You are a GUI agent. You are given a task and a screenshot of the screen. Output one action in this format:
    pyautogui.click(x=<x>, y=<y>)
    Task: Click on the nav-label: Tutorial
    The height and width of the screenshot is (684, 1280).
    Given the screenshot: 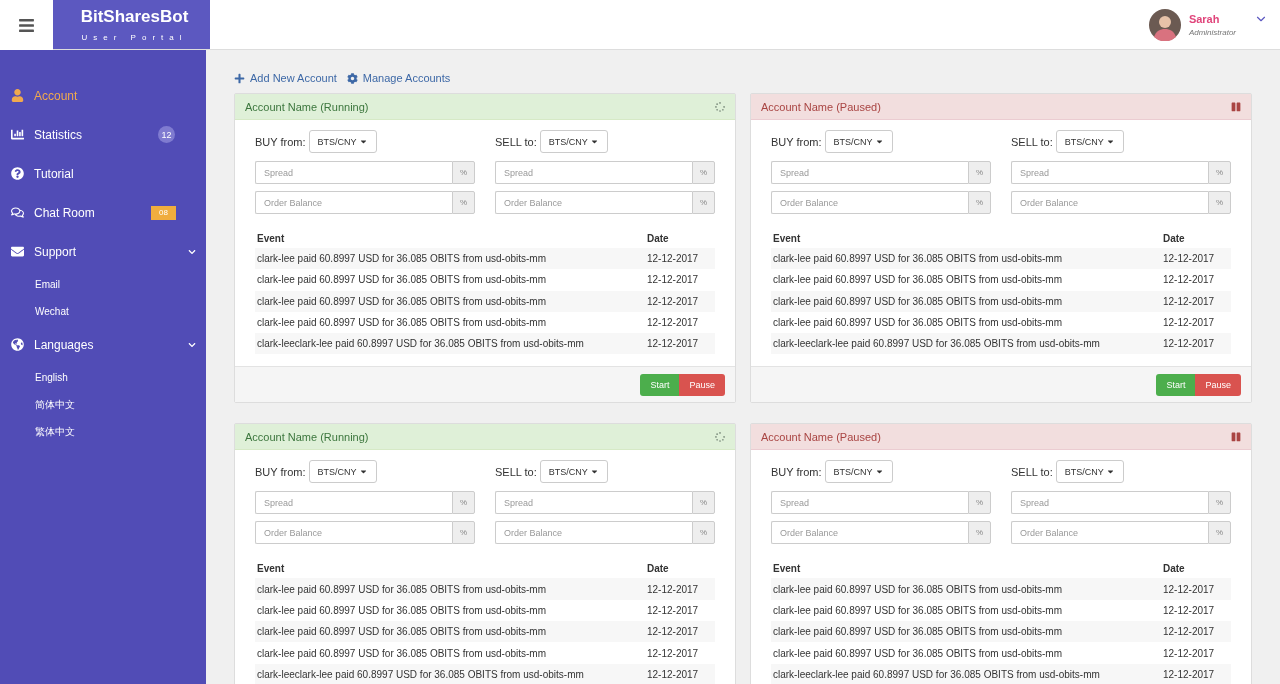 What is the action you would take?
    pyautogui.click(x=54, y=173)
    